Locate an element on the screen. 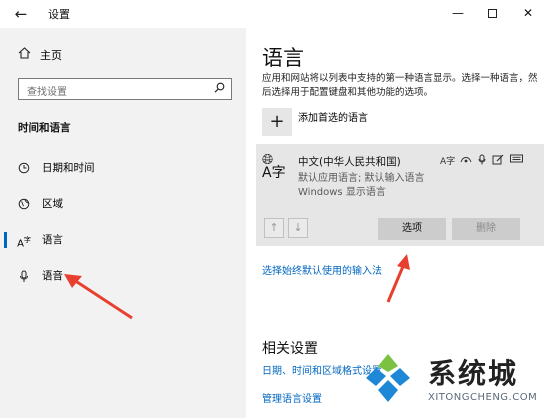 Image resolution: width=550 pixels, height=418 pixels. sidebar-item-label: 区域 is located at coordinates (52, 204).